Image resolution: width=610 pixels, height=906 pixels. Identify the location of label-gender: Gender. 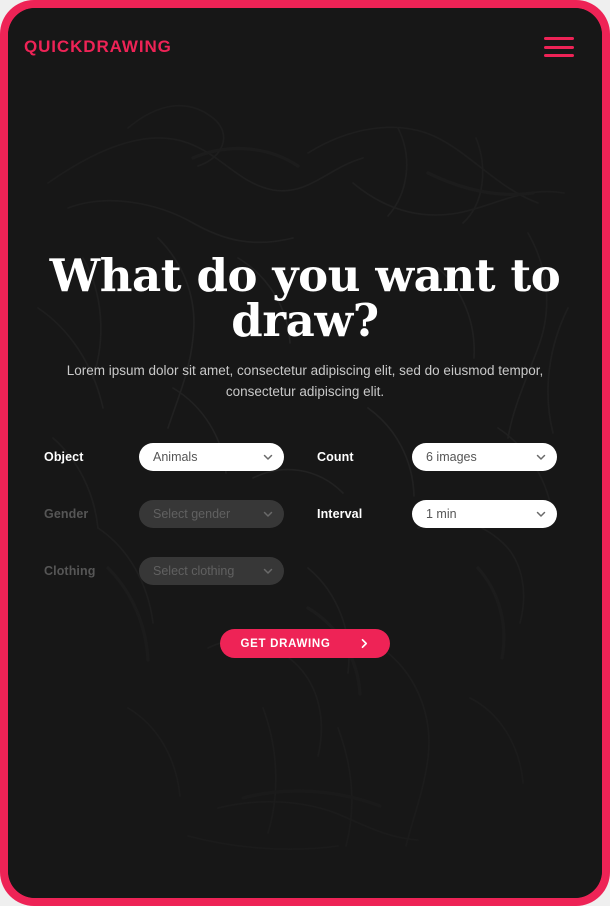
(66, 513).